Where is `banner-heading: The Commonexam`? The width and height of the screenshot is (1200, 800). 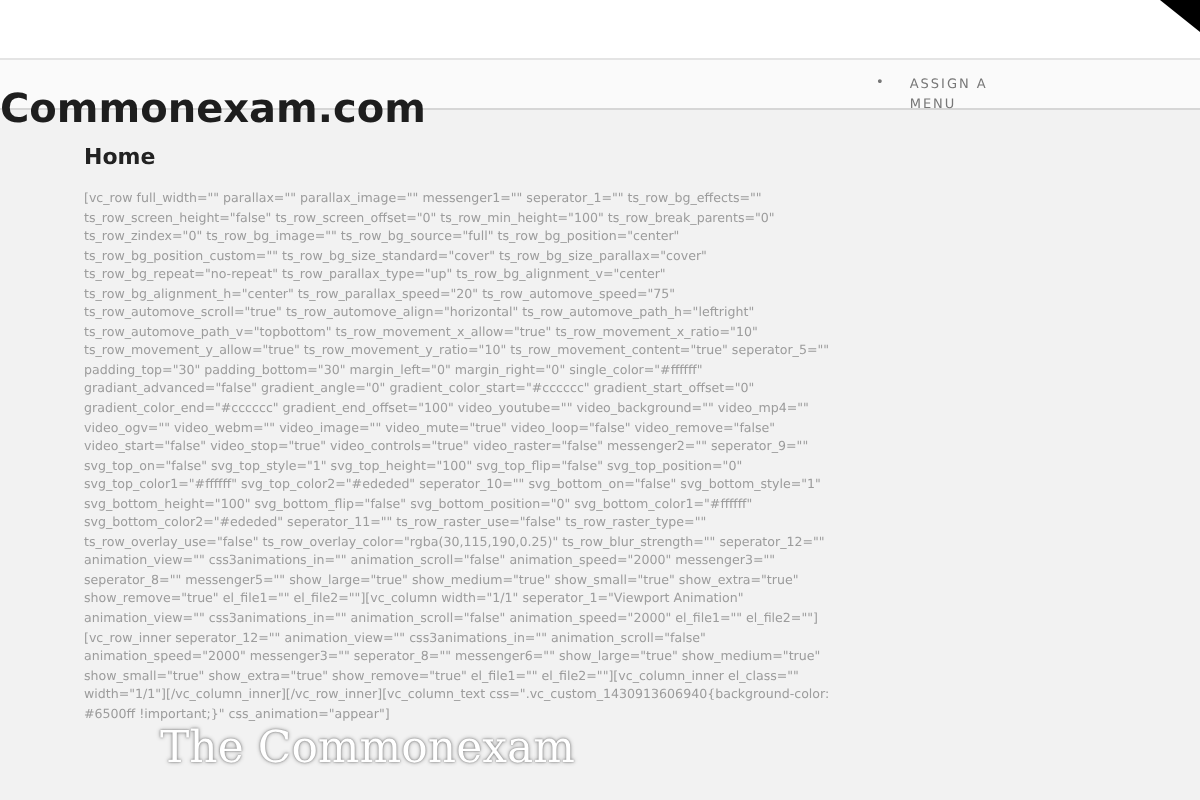 banner-heading: The Commonexam is located at coordinates (368, 750).